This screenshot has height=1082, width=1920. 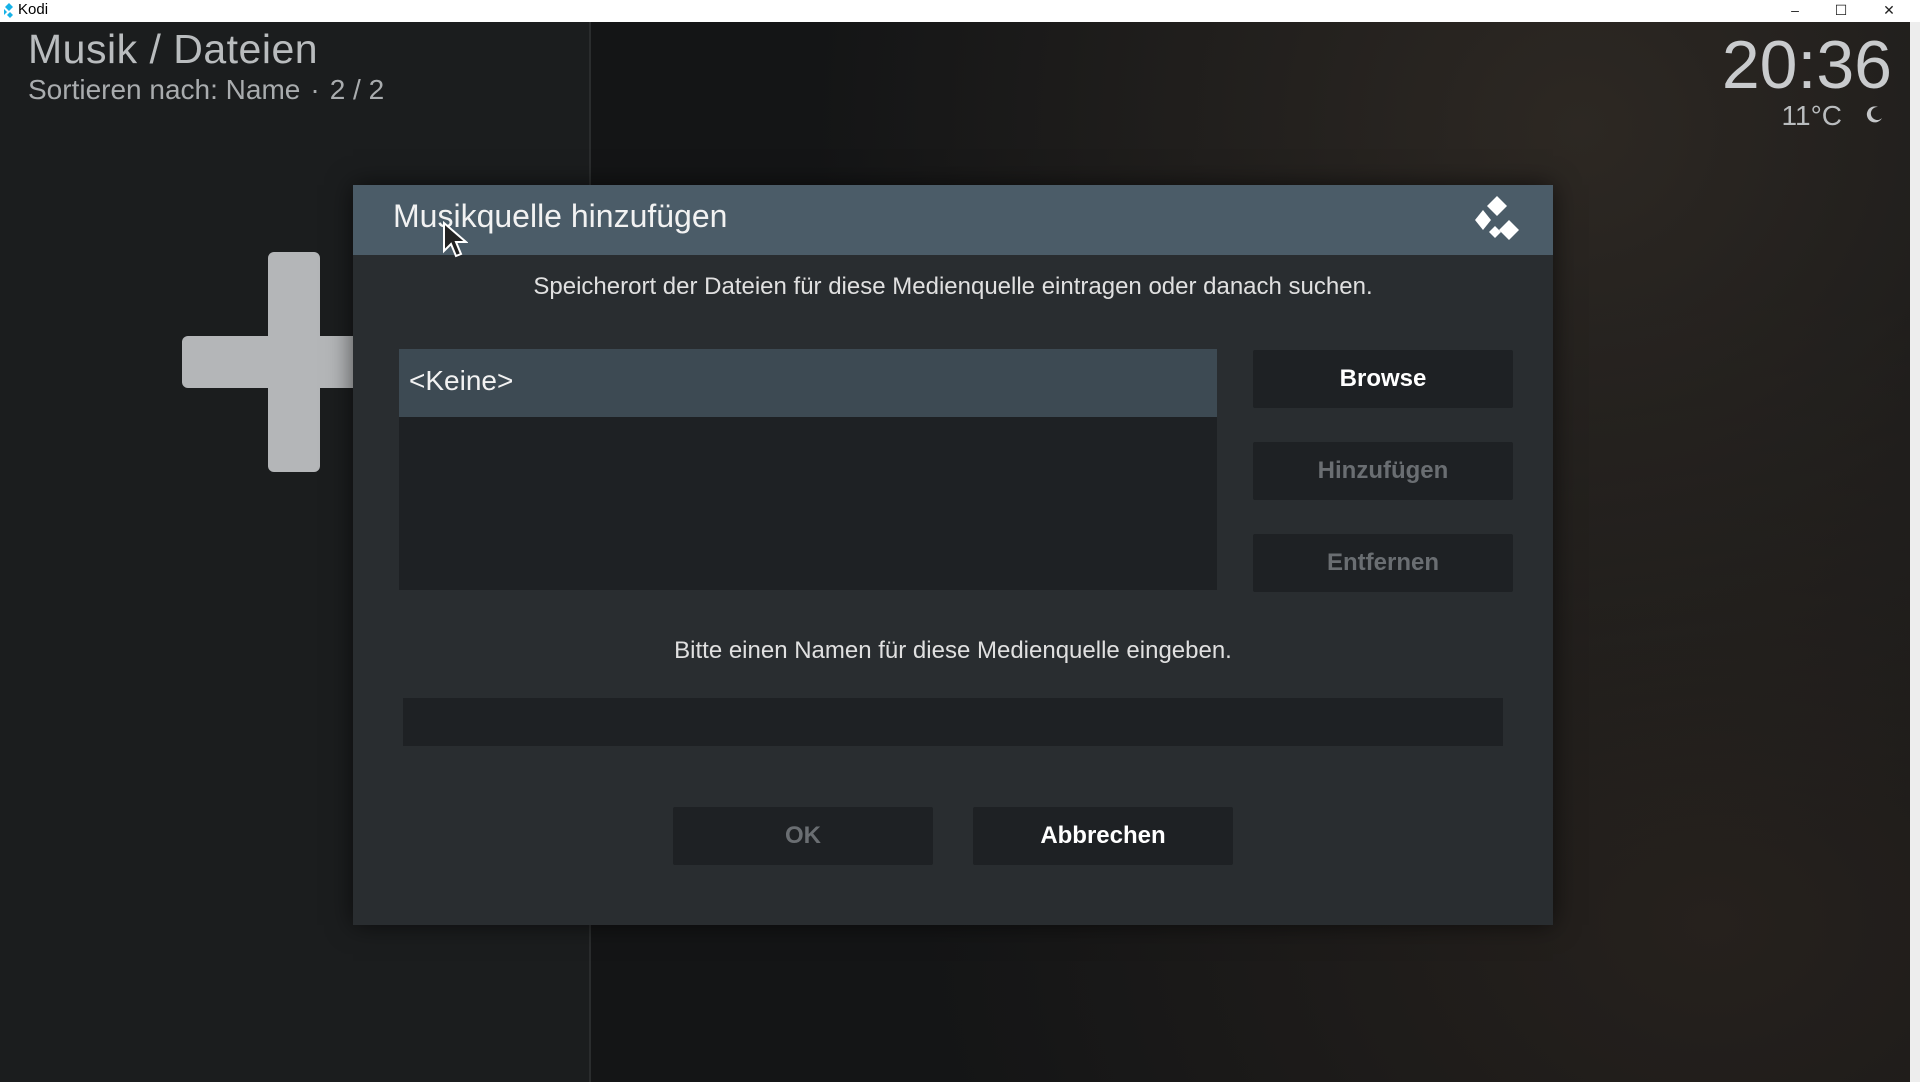 What do you see at coordinates (33, 9) in the screenshot?
I see `window-title: Kodi` at bounding box center [33, 9].